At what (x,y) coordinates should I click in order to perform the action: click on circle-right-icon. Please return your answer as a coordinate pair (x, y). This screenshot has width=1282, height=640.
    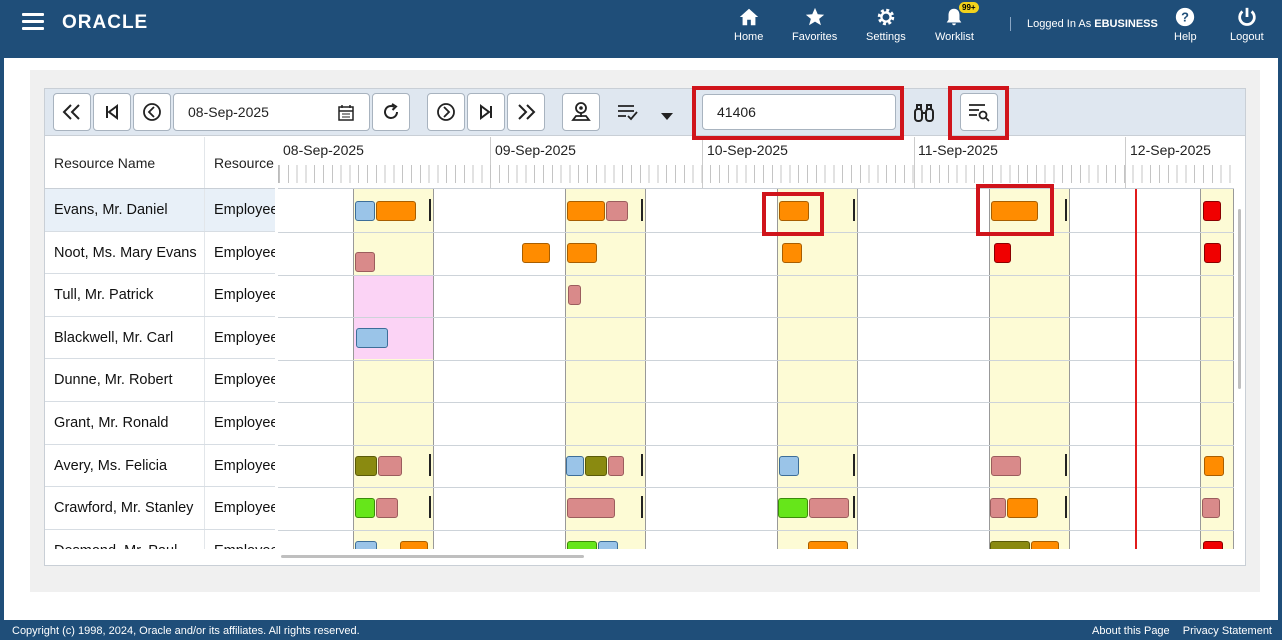
    Looking at the image, I should click on (446, 112).